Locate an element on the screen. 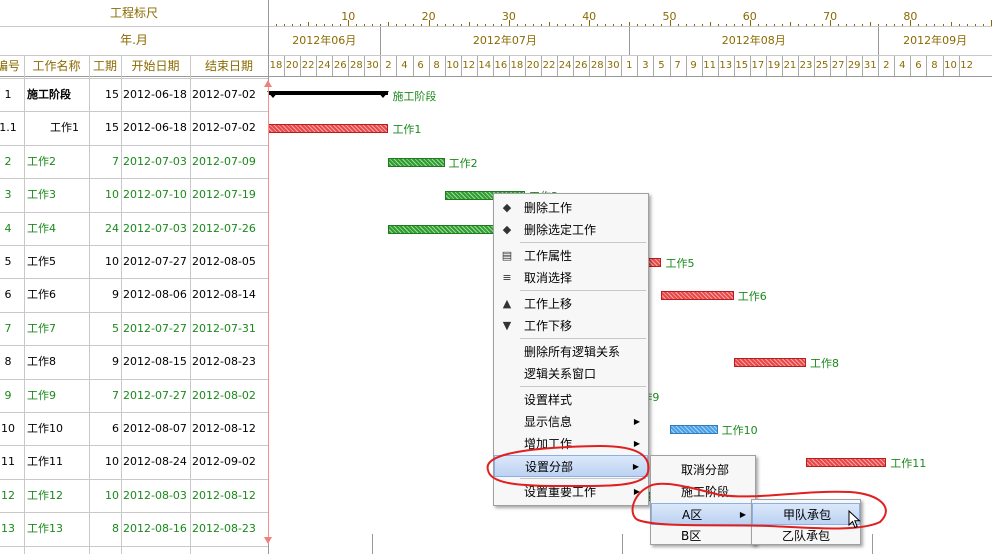  row-id: 11 is located at coordinates (8, 462).